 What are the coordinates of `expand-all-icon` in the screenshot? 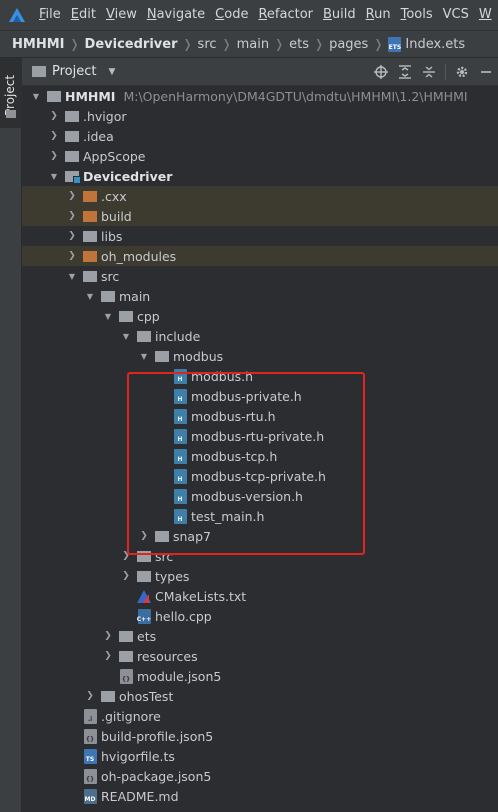 It's located at (405, 72).